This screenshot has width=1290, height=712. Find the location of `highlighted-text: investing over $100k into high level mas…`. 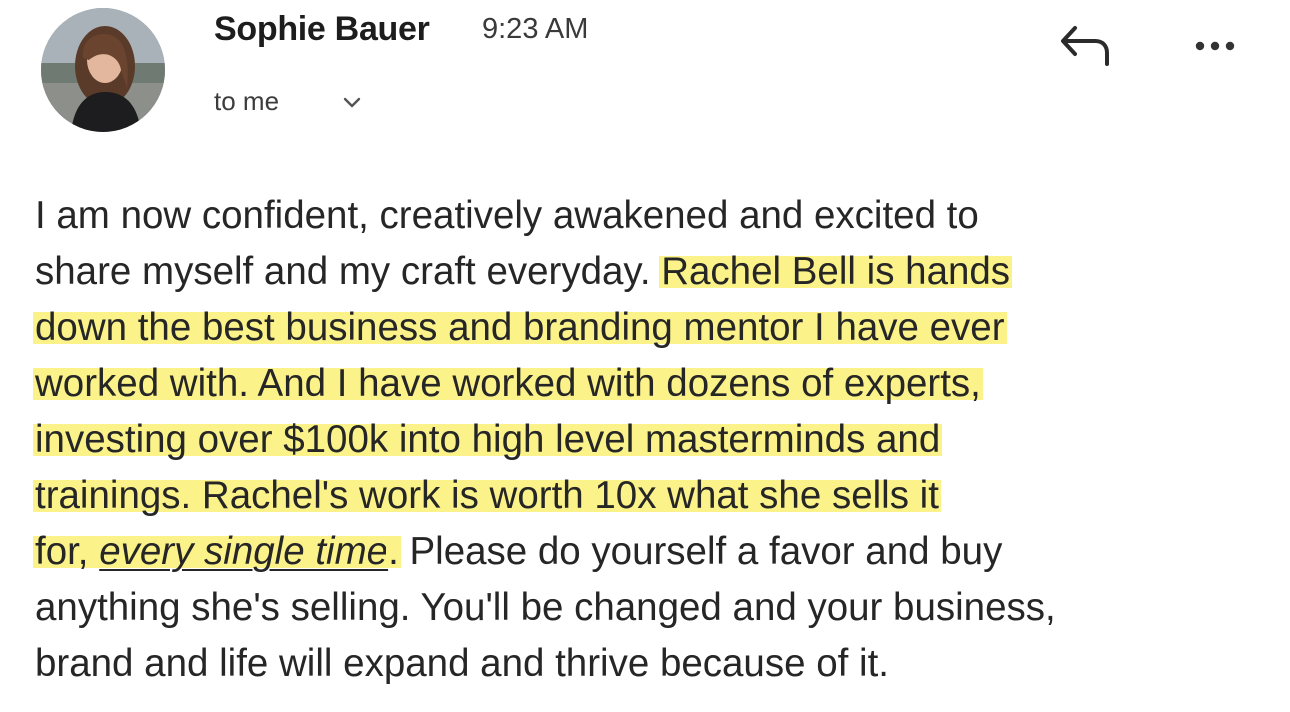

highlighted-text: investing over $100k into high level mas… is located at coordinates (488, 439).